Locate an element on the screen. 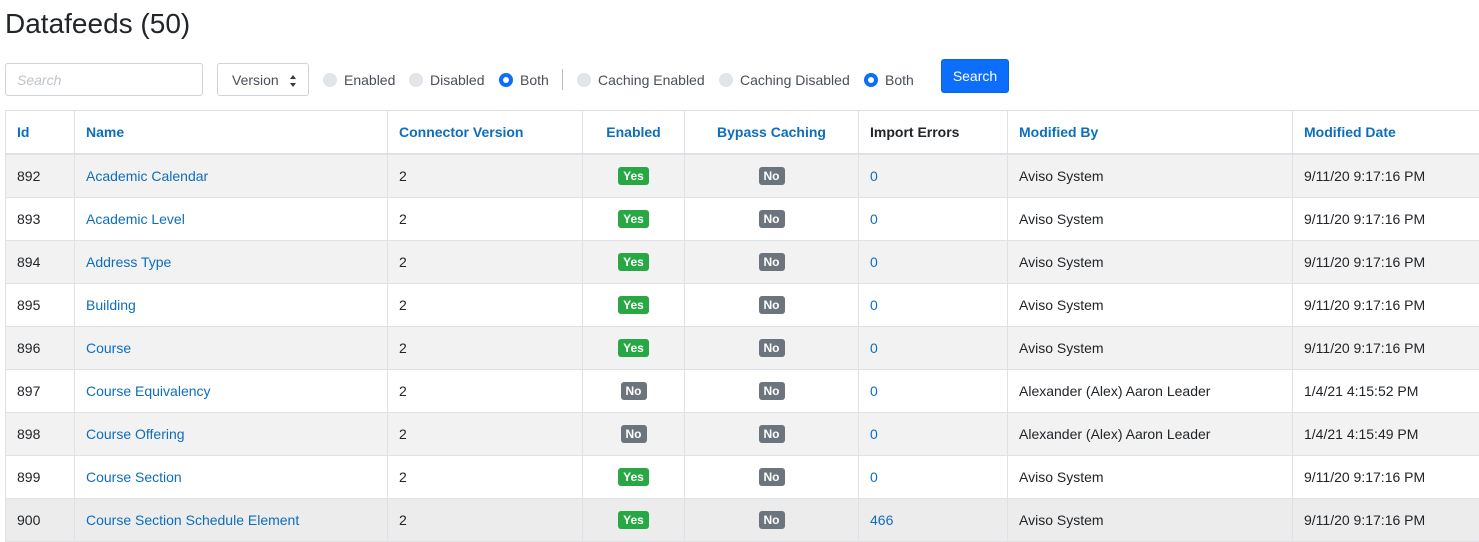  cell-id: 896 is located at coordinates (40, 348).